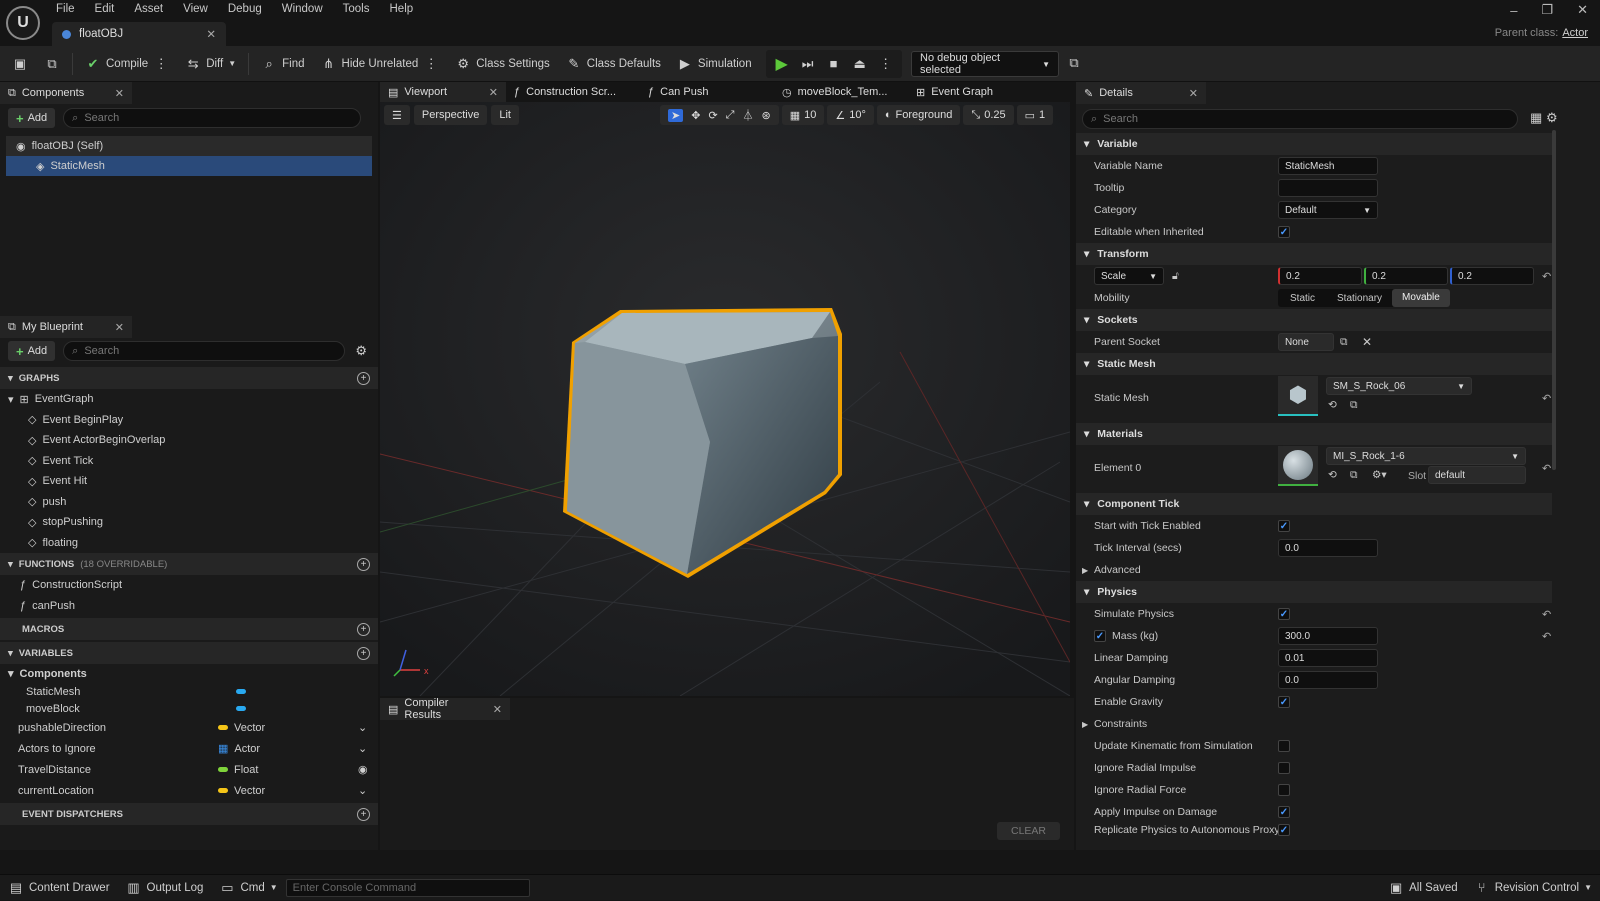 The image size is (1600, 901). Describe the element at coordinates (1399, 386) in the screenshot. I see `static-mesh-select: SM_S_Rock_06 ▼` at that location.